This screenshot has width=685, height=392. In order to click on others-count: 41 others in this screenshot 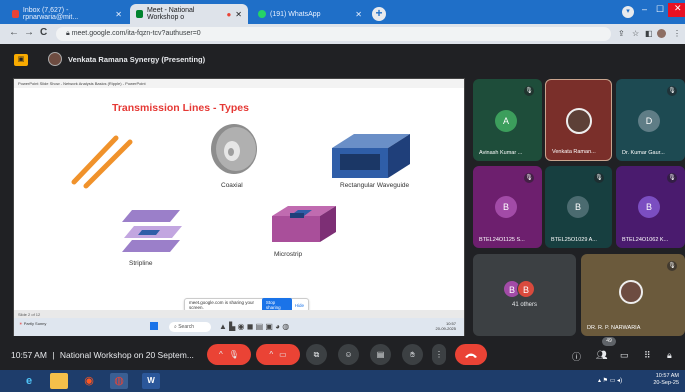, I will do `click(524, 305)`.